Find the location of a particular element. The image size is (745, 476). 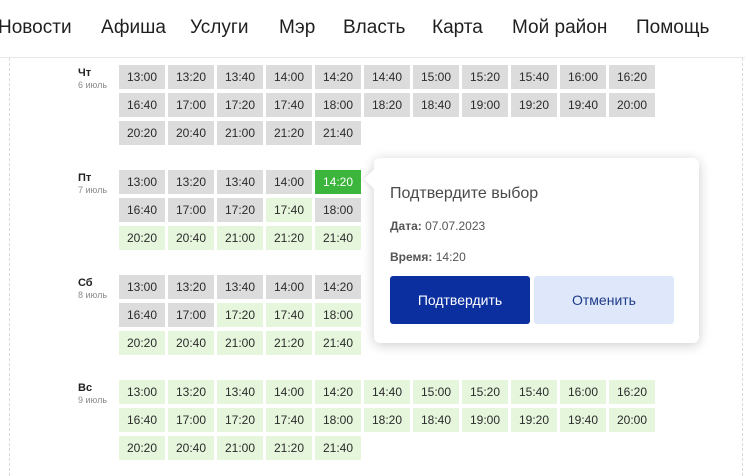

popover-time-row: Время: 14:20 is located at coordinates (428, 257).